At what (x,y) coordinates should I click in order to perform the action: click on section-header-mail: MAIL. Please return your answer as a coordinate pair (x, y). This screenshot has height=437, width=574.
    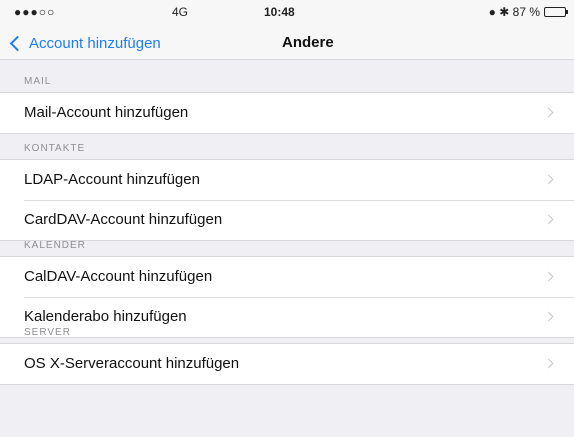
    Looking at the image, I should click on (38, 81).